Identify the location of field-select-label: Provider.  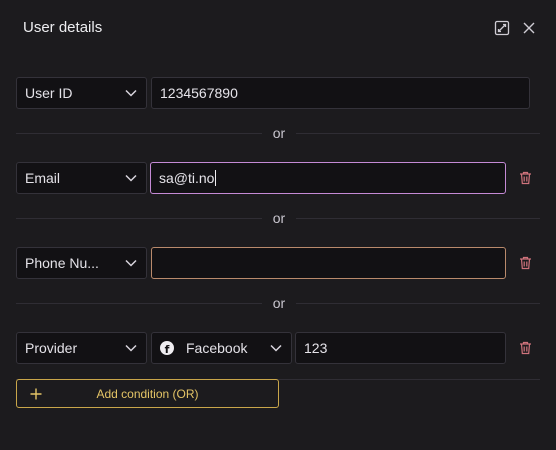
(51, 348).